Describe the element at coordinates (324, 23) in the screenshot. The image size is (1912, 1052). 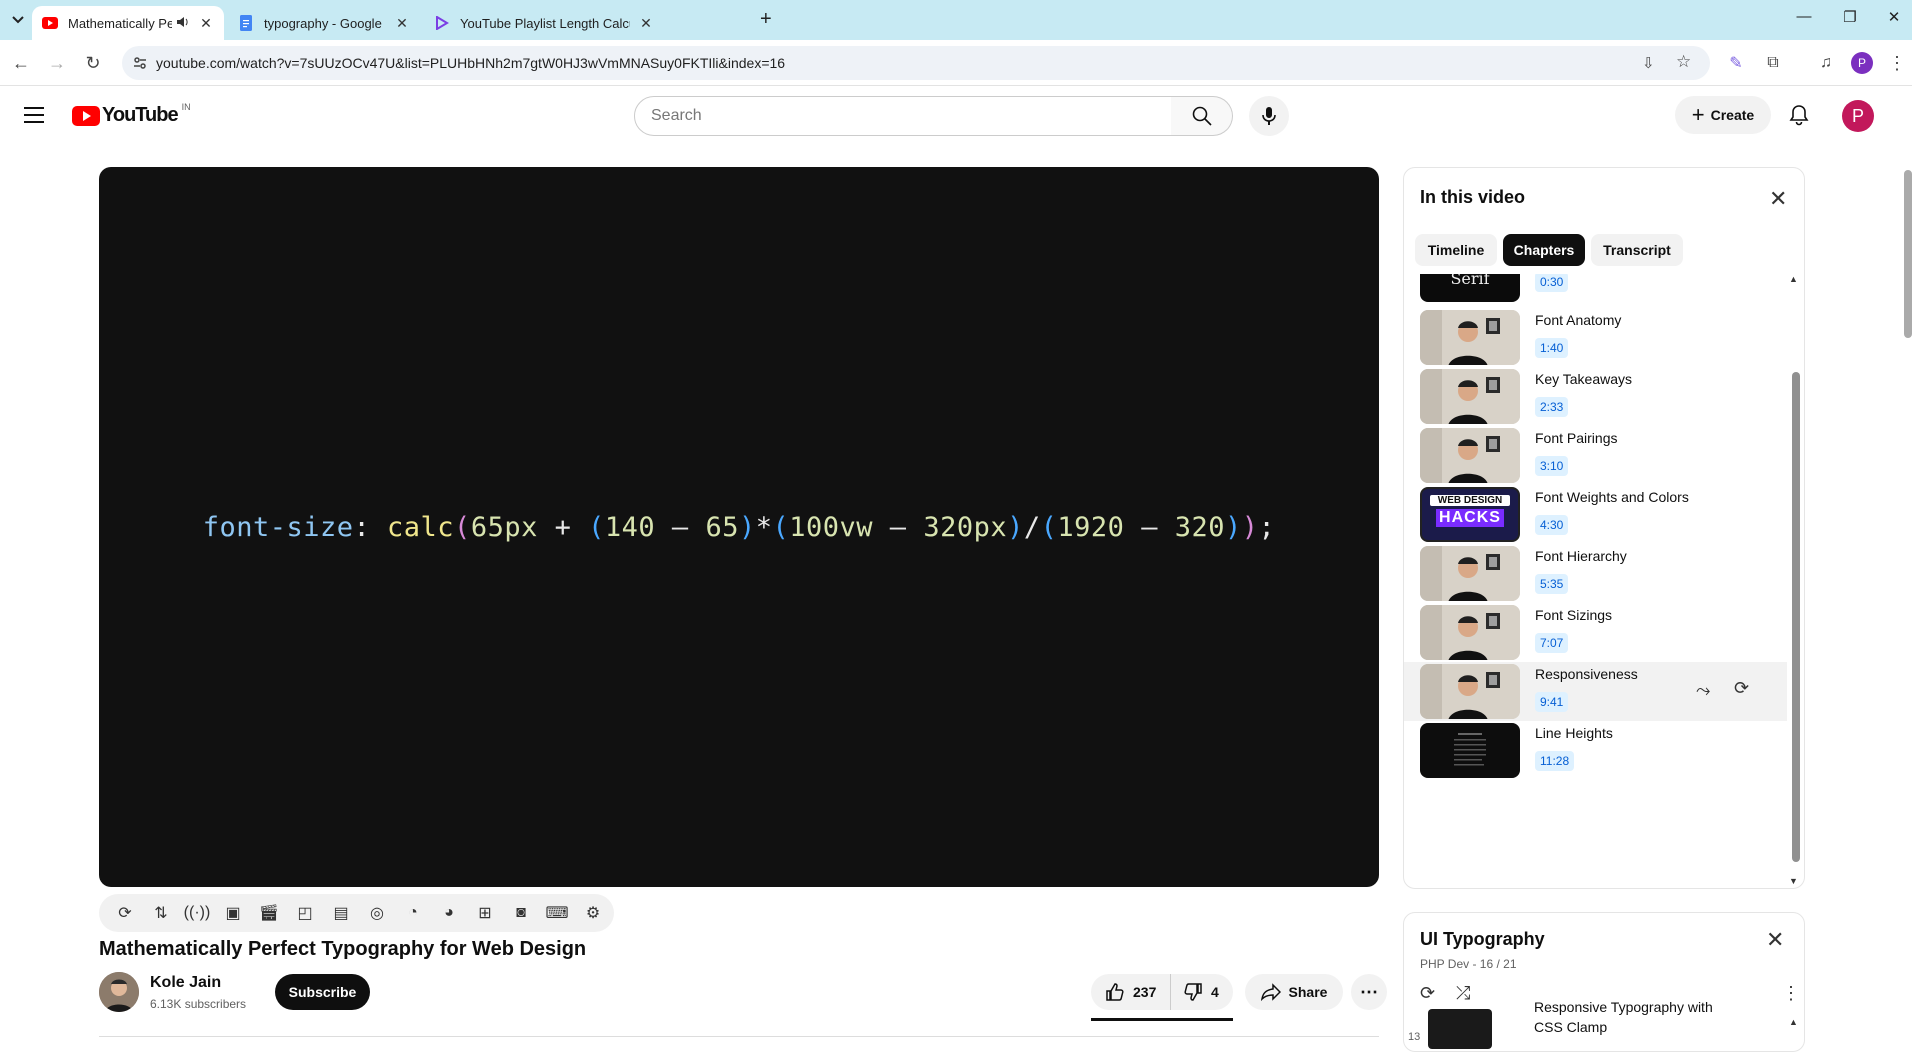
I see `browser-tab: typography - Google Docs ✕` at that location.